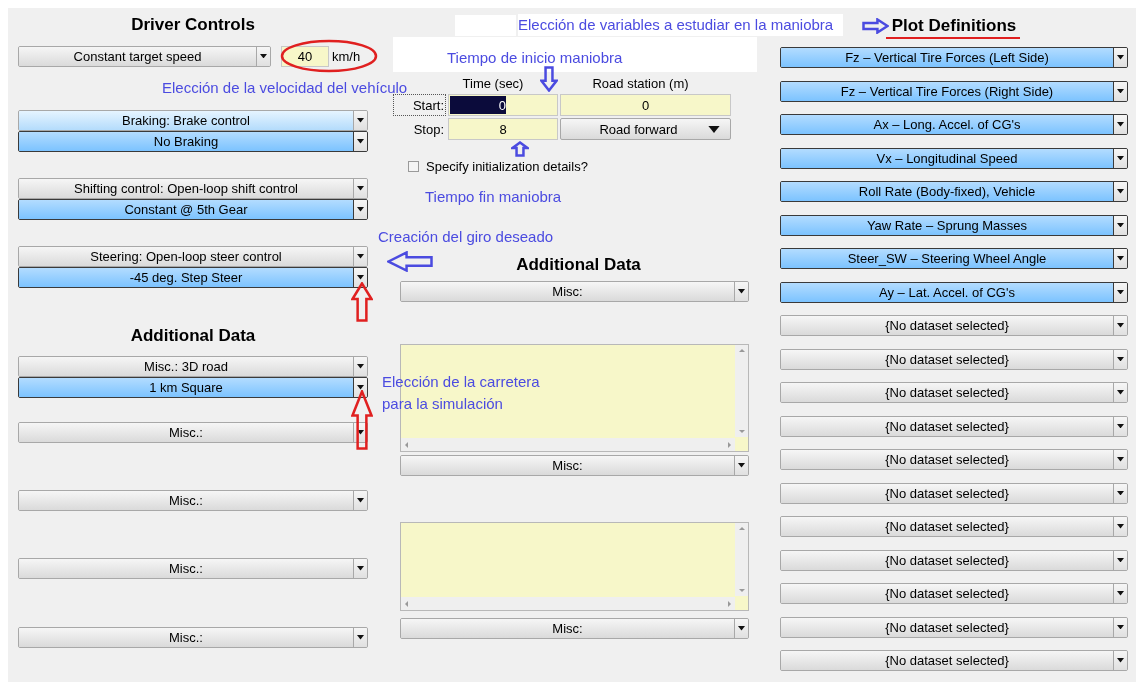  I want to click on dropdown: Constant @ 5th Gear, so click(193, 209).